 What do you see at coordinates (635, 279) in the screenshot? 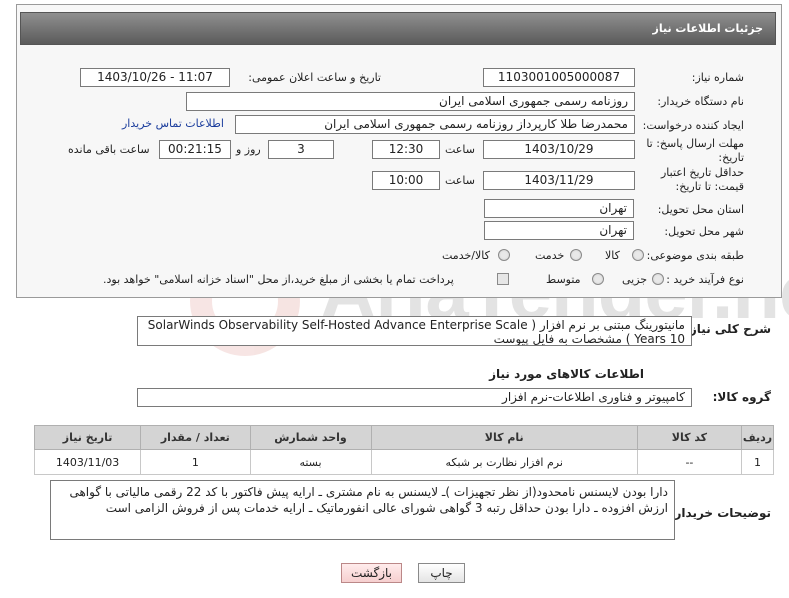
I see `radio-minor-label: جزیی` at bounding box center [635, 279].